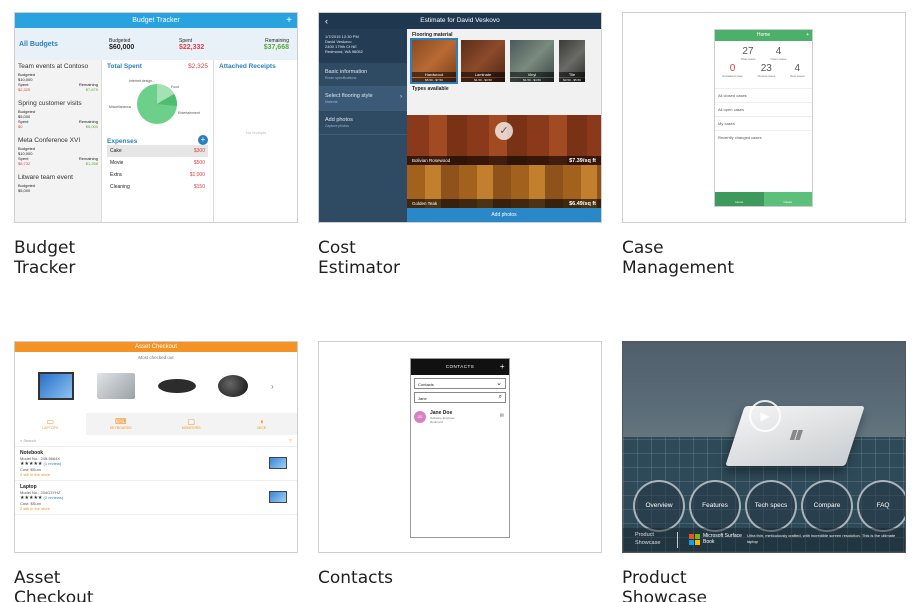 This screenshot has height=602, width=922. What do you see at coordinates (203, 139) in the screenshot?
I see `add-expense-icon: +` at bounding box center [203, 139].